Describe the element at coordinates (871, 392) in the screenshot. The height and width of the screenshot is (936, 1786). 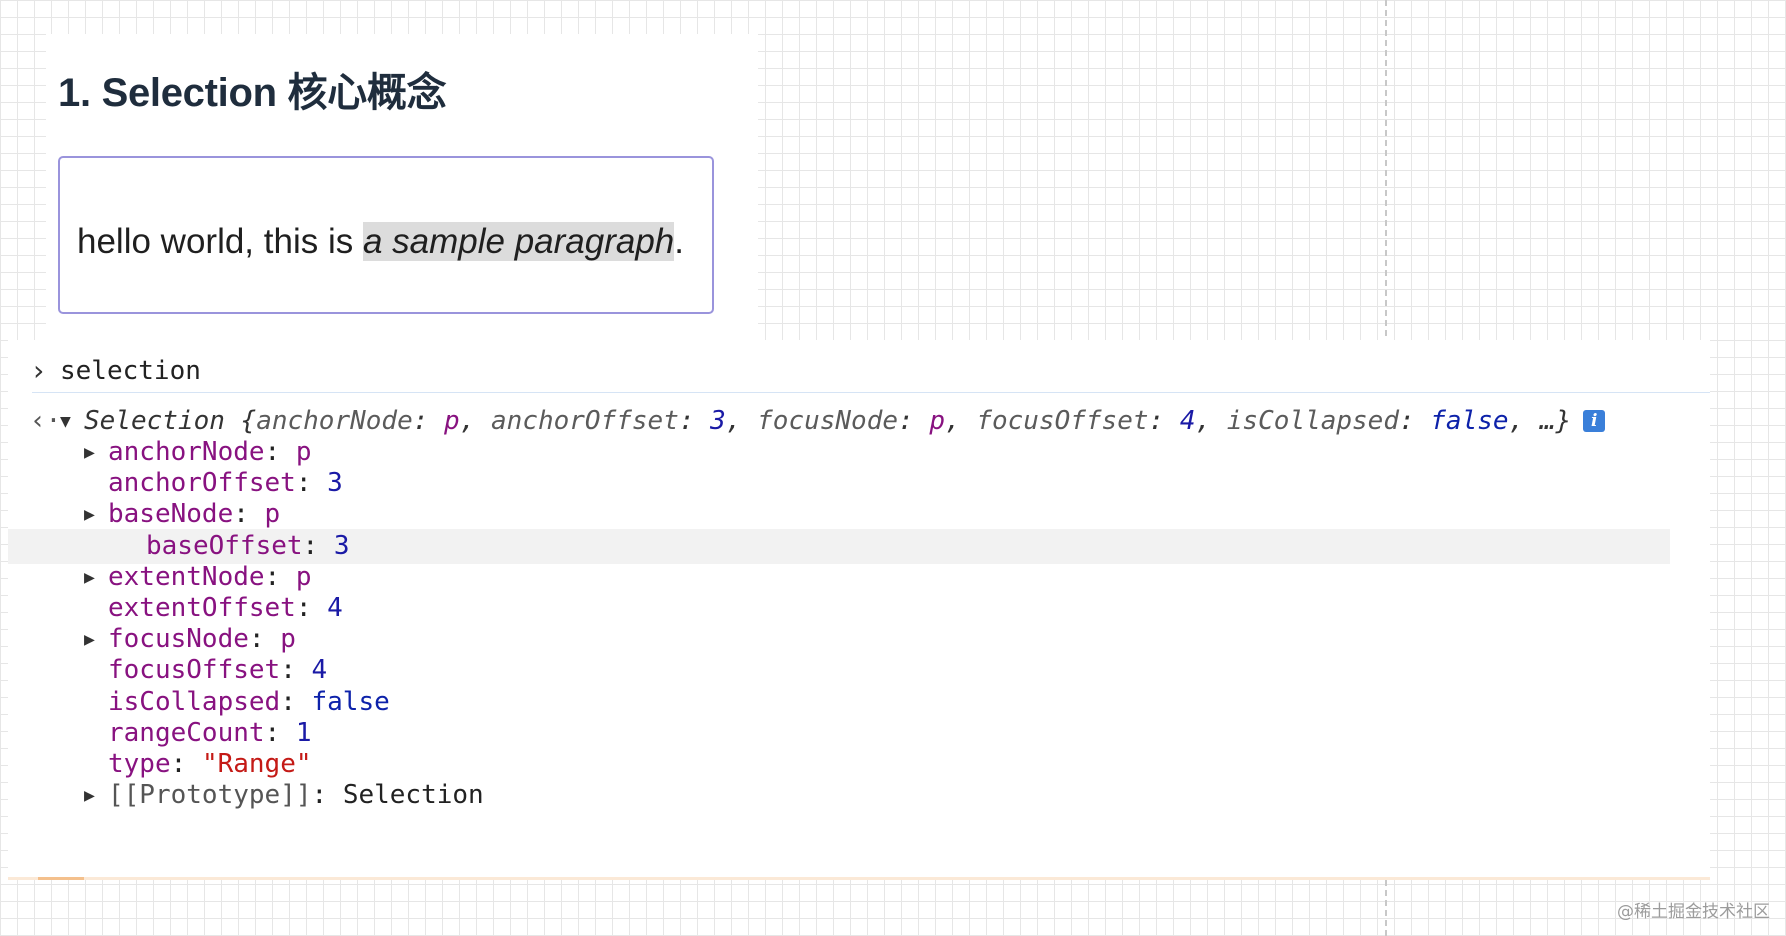
I see `console-divider` at that location.